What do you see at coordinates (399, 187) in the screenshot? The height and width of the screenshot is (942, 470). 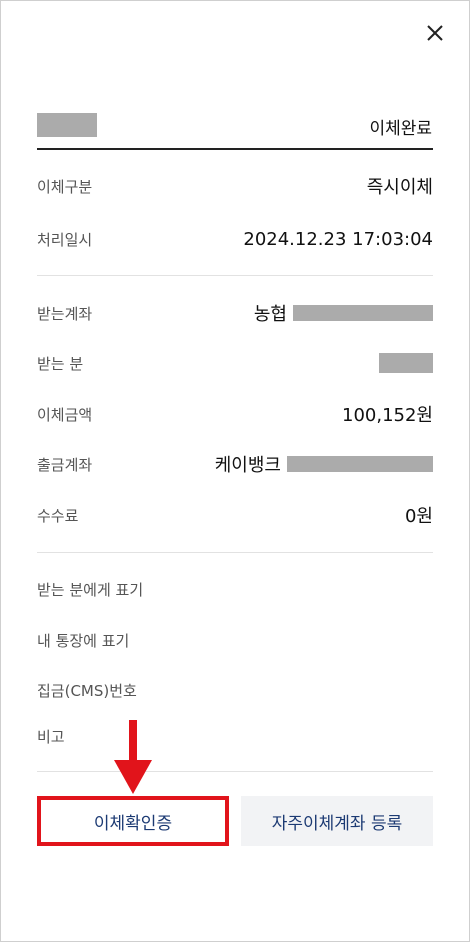 I see `row-value: 즉시이체` at bounding box center [399, 187].